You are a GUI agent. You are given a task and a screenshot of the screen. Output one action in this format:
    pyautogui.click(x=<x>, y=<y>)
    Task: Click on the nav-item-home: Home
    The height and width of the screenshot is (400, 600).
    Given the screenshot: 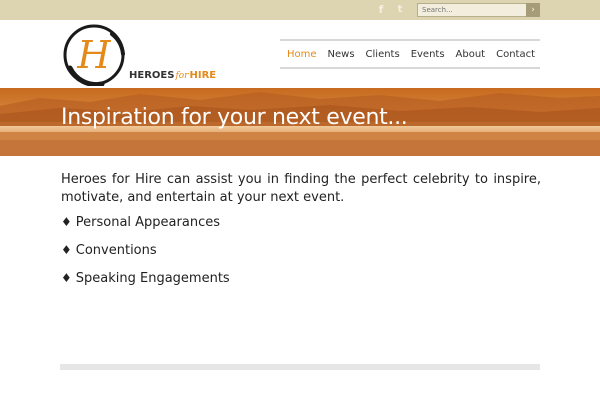 What is the action you would take?
    pyautogui.click(x=302, y=54)
    